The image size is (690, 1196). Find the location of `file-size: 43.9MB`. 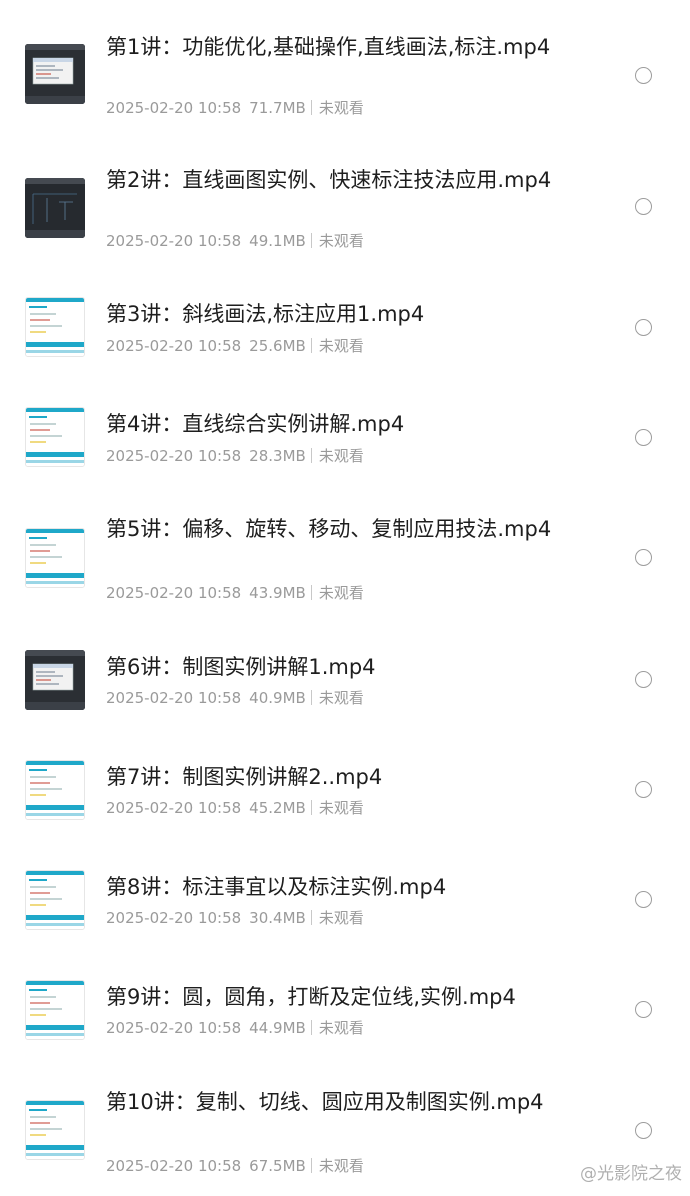

file-size: 43.9MB is located at coordinates (277, 593).